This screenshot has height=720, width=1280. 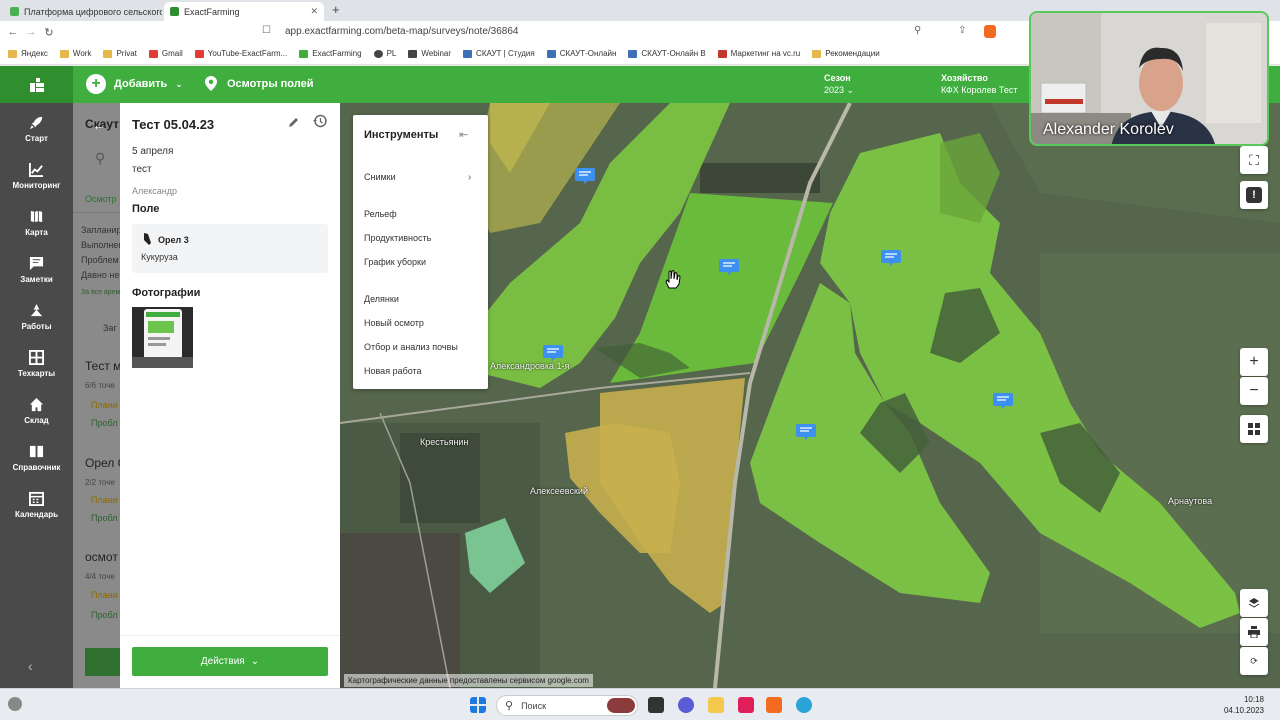 What do you see at coordinates (846, 53) in the screenshot?
I see `bookmark-item: Рекомендации` at bounding box center [846, 53].